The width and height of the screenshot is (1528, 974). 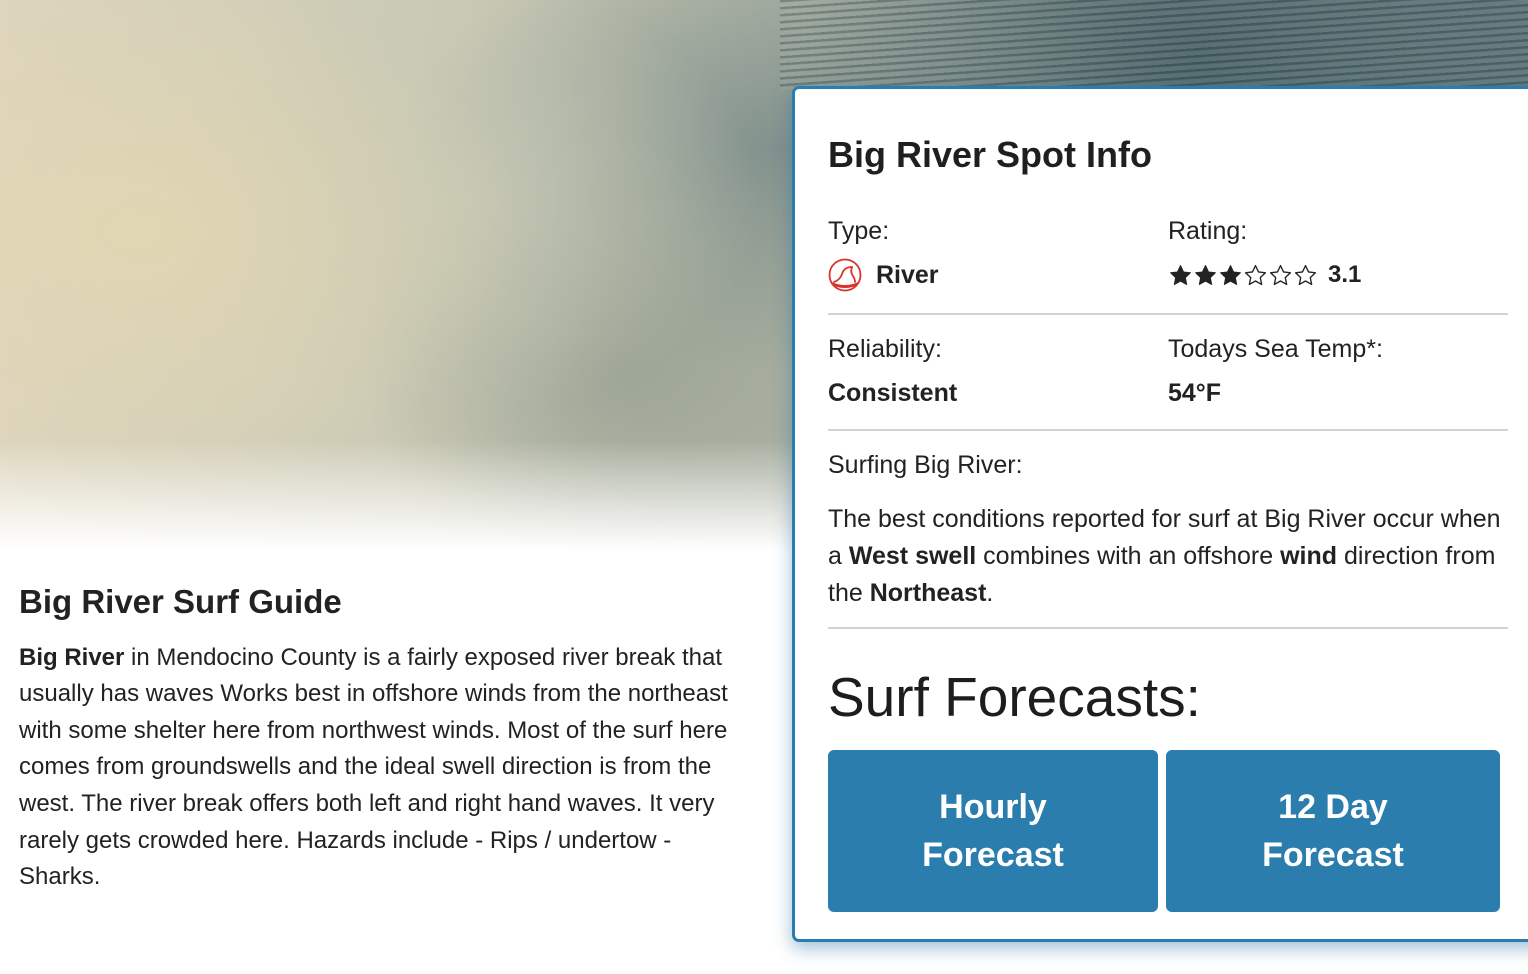 I want to click on type-value-wrap: River, so click(x=998, y=275).